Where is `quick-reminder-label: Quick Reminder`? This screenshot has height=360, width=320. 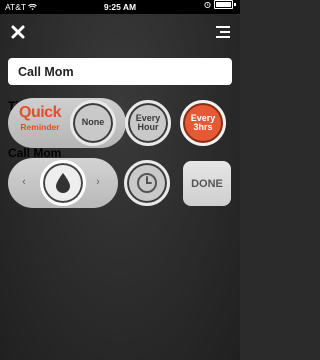
quick-reminder-label: Quick Reminder is located at coordinates (40, 118).